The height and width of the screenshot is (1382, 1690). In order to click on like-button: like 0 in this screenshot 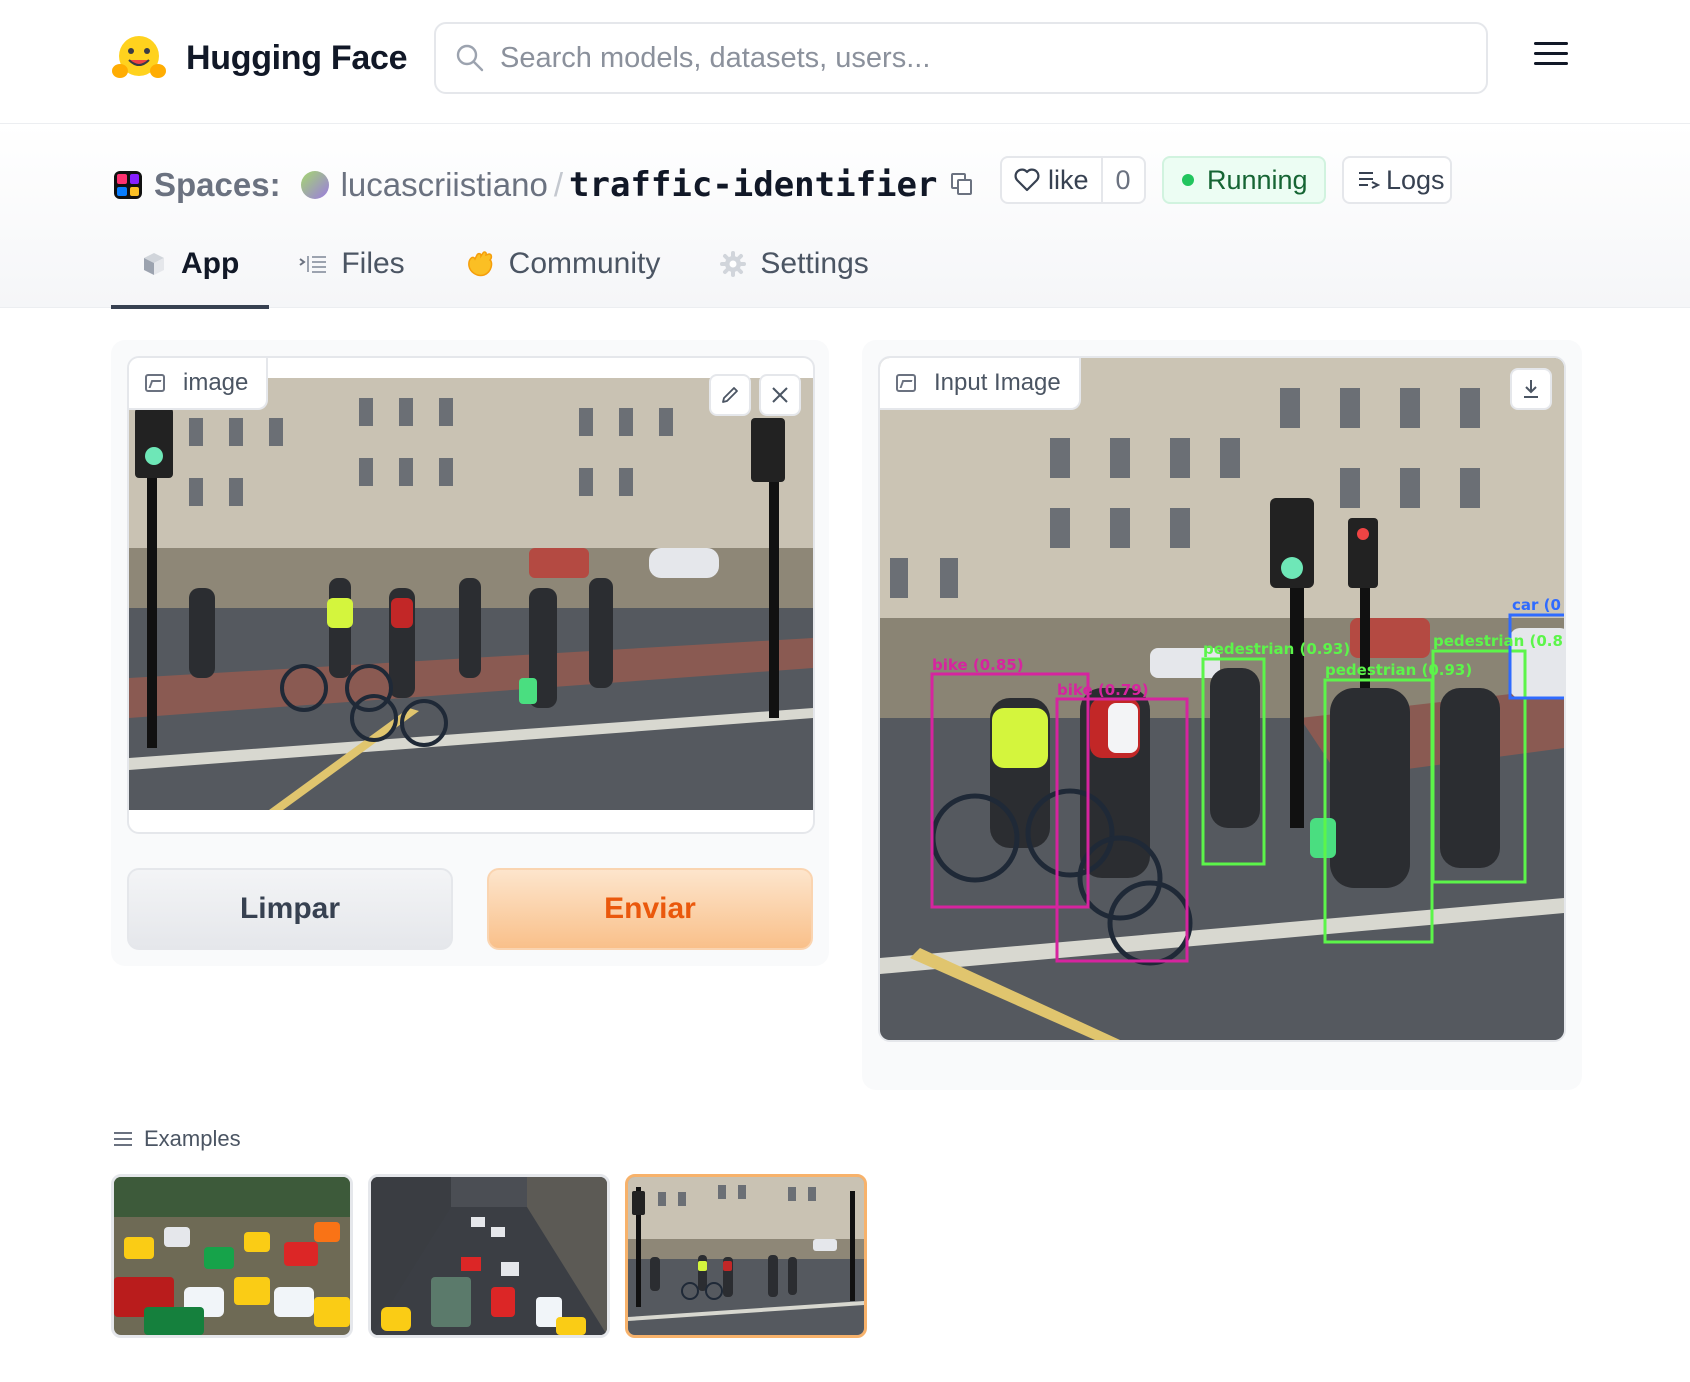, I will do `click(1073, 180)`.